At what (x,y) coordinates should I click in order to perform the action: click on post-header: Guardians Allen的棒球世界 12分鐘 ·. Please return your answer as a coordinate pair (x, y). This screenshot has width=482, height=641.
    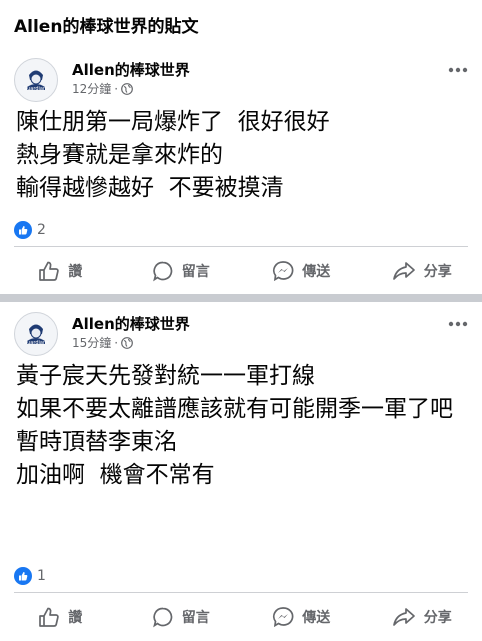
    Looking at the image, I should click on (241, 77).